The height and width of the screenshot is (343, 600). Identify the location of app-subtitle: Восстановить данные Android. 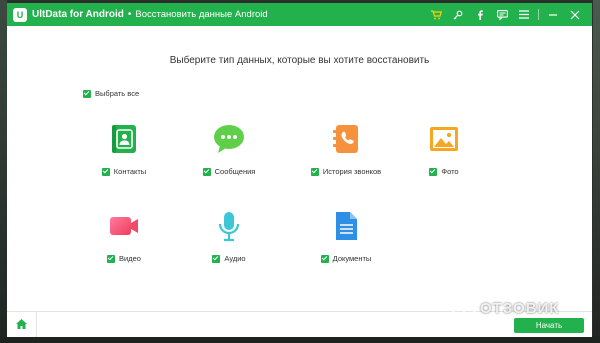
(201, 14).